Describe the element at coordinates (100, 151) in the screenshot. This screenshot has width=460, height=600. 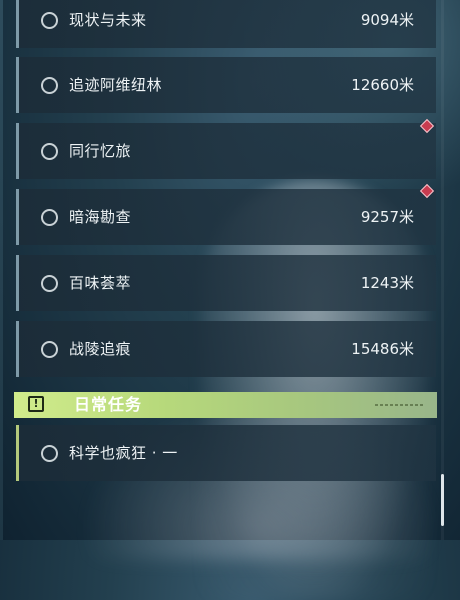
I see `quest-name: 同行忆旅` at that location.